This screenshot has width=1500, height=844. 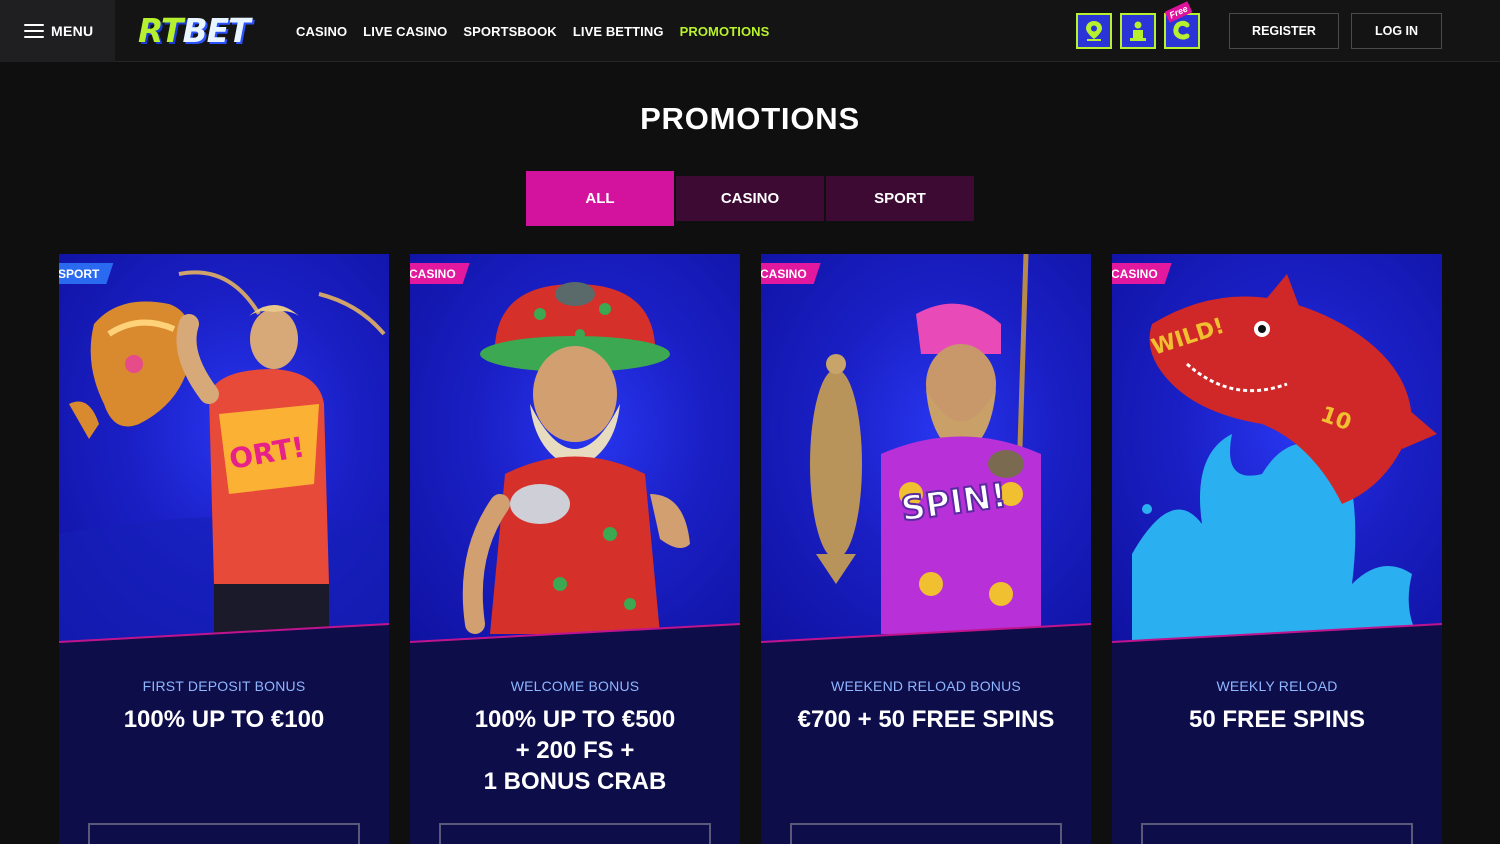 I want to click on card-subtitle: WELCOME BONUS, so click(x=575, y=686).